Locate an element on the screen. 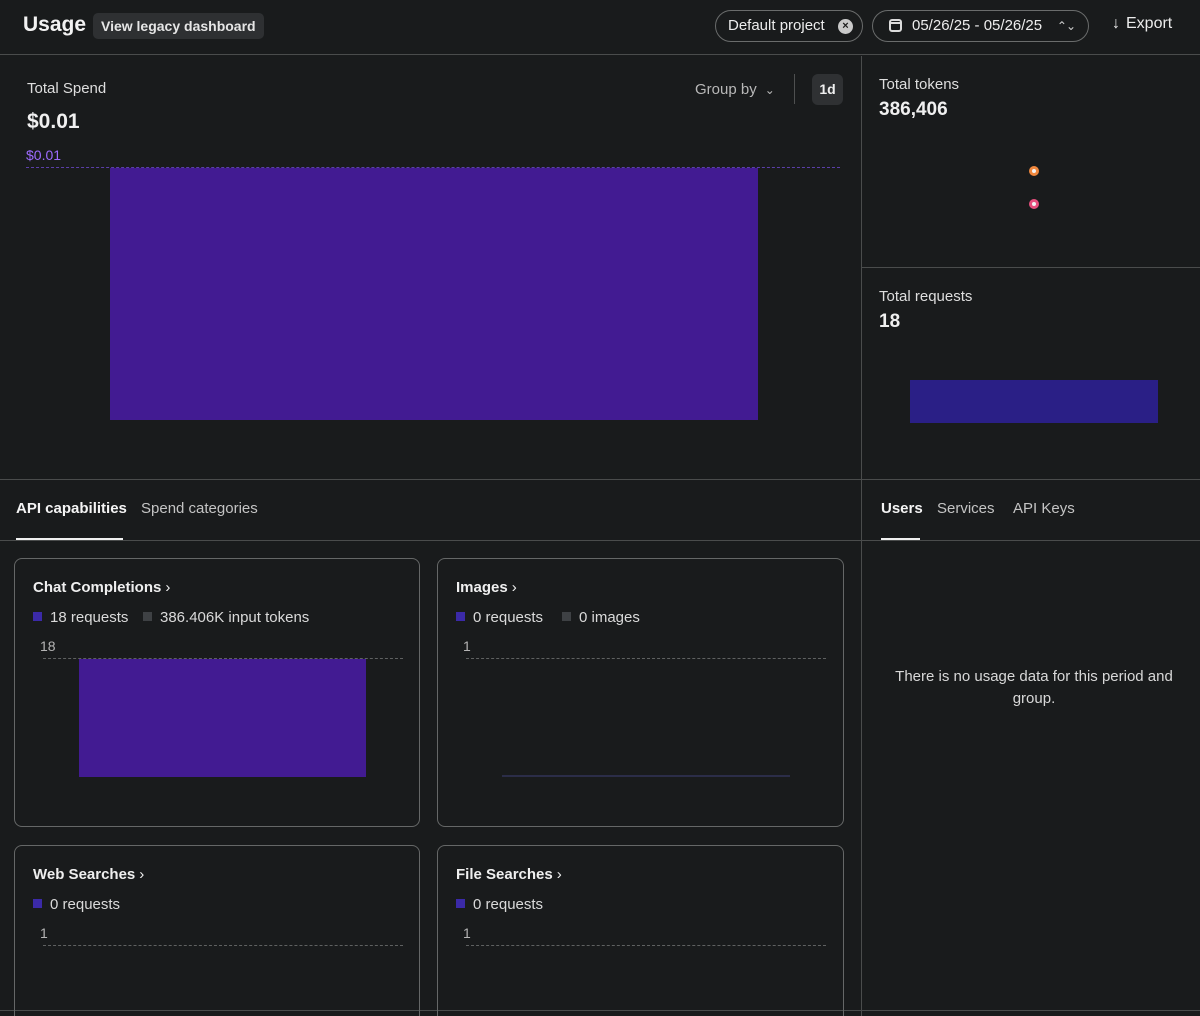 This screenshot has width=1200, height=1016. legend-input-tokens: 386.406K input tokens is located at coordinates (226, 617).